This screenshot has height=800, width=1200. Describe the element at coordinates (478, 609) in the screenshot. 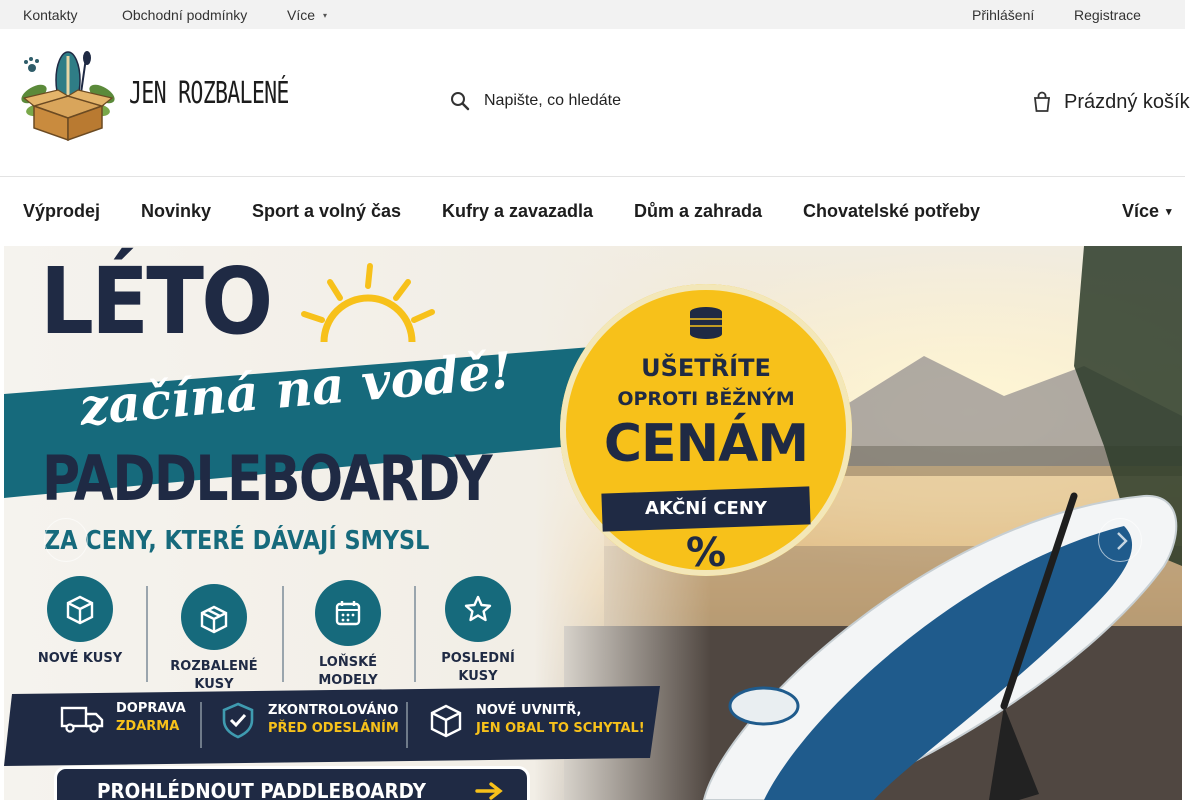

I see `star-icon` at that location.